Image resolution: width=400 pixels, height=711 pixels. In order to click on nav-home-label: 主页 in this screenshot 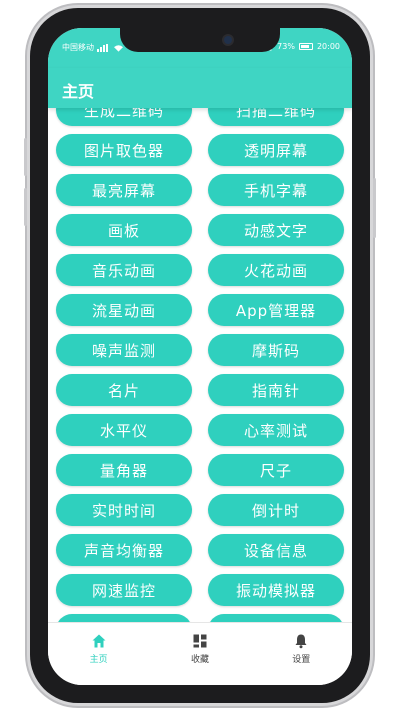, I will do `click(98, 660)`.